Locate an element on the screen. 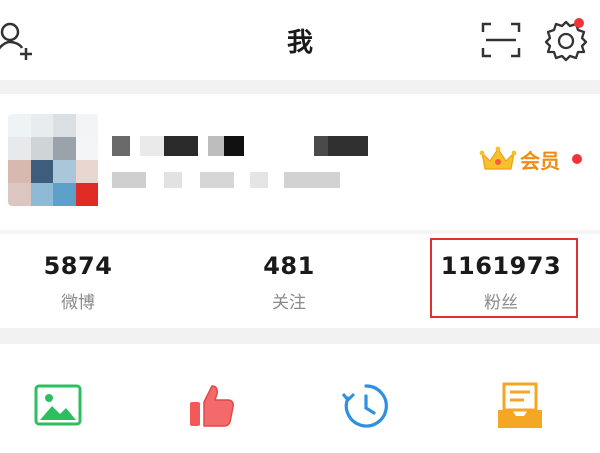 The image size is (600, 453). stat-value: 481 is located at coordinates (289, 266).